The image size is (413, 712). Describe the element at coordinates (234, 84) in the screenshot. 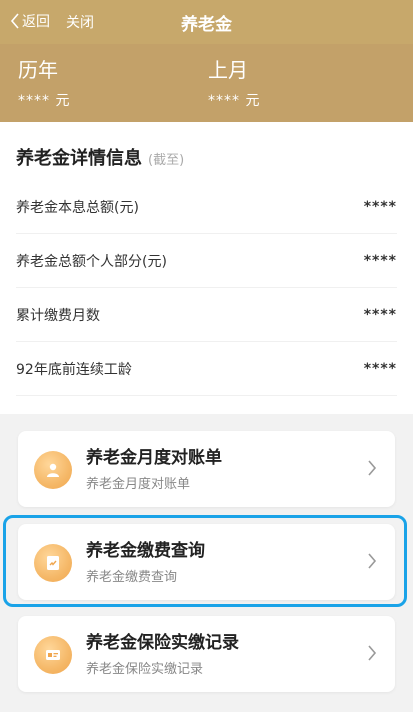

I see `summary-last-month: 上月 **** 元` at that location.